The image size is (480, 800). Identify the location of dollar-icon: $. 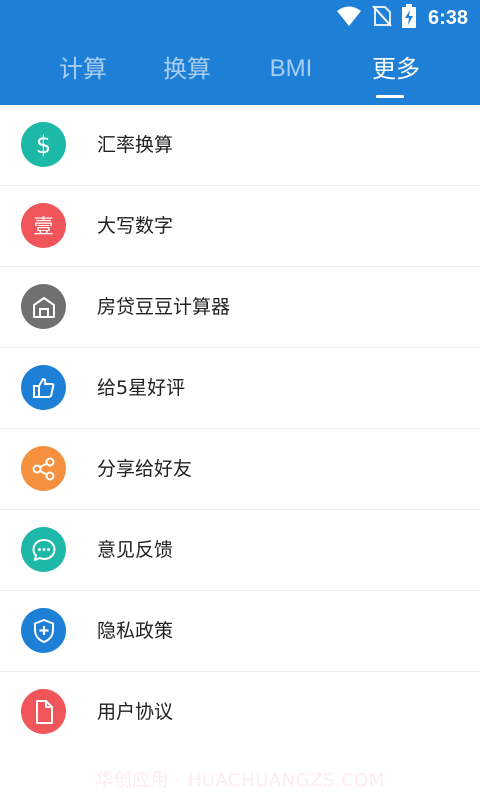
(43, 144).